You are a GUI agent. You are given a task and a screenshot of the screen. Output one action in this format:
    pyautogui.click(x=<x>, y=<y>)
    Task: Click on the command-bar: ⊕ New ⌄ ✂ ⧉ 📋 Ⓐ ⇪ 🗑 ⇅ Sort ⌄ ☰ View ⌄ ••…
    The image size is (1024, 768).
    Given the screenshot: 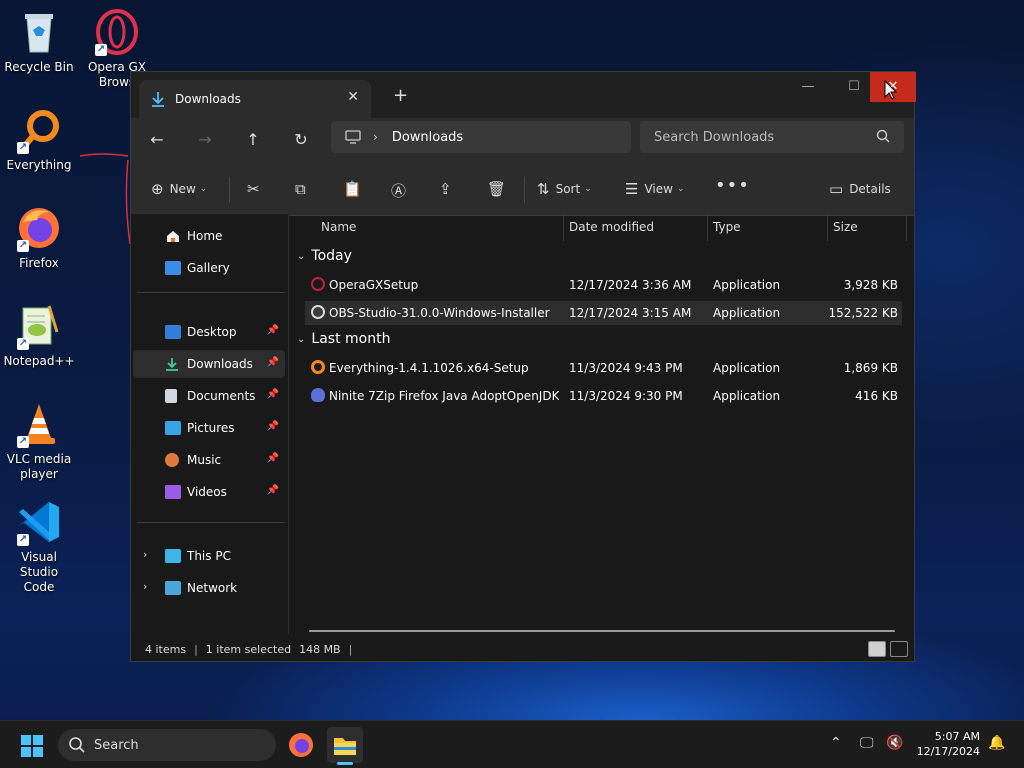 What is the action you would take?
    pyautogui.click(x=522, y=189)
    